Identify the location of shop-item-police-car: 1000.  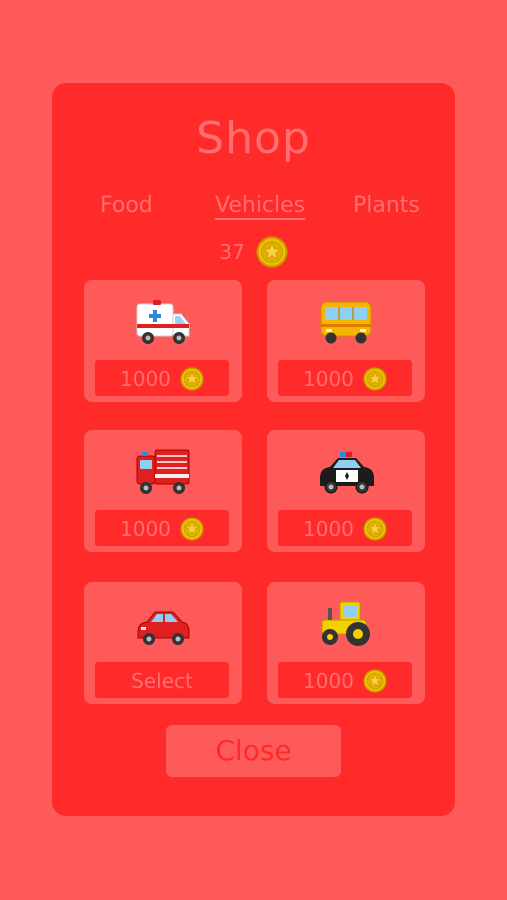
(346, 491).